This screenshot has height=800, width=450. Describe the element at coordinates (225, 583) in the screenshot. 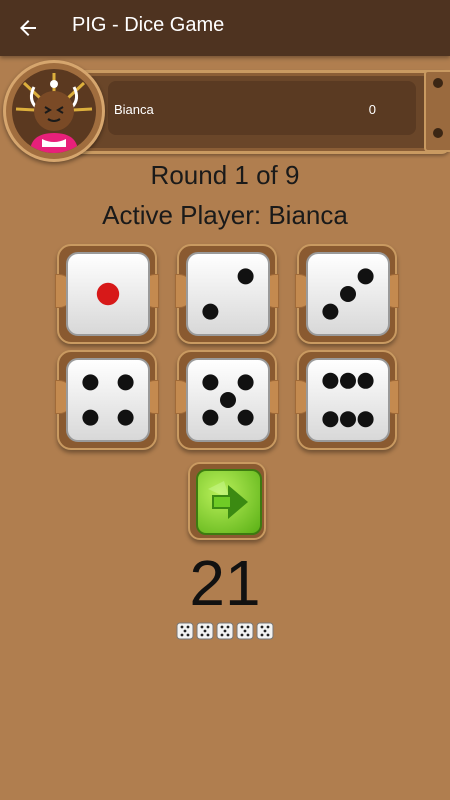

I see `turn-total: 21` at that location.